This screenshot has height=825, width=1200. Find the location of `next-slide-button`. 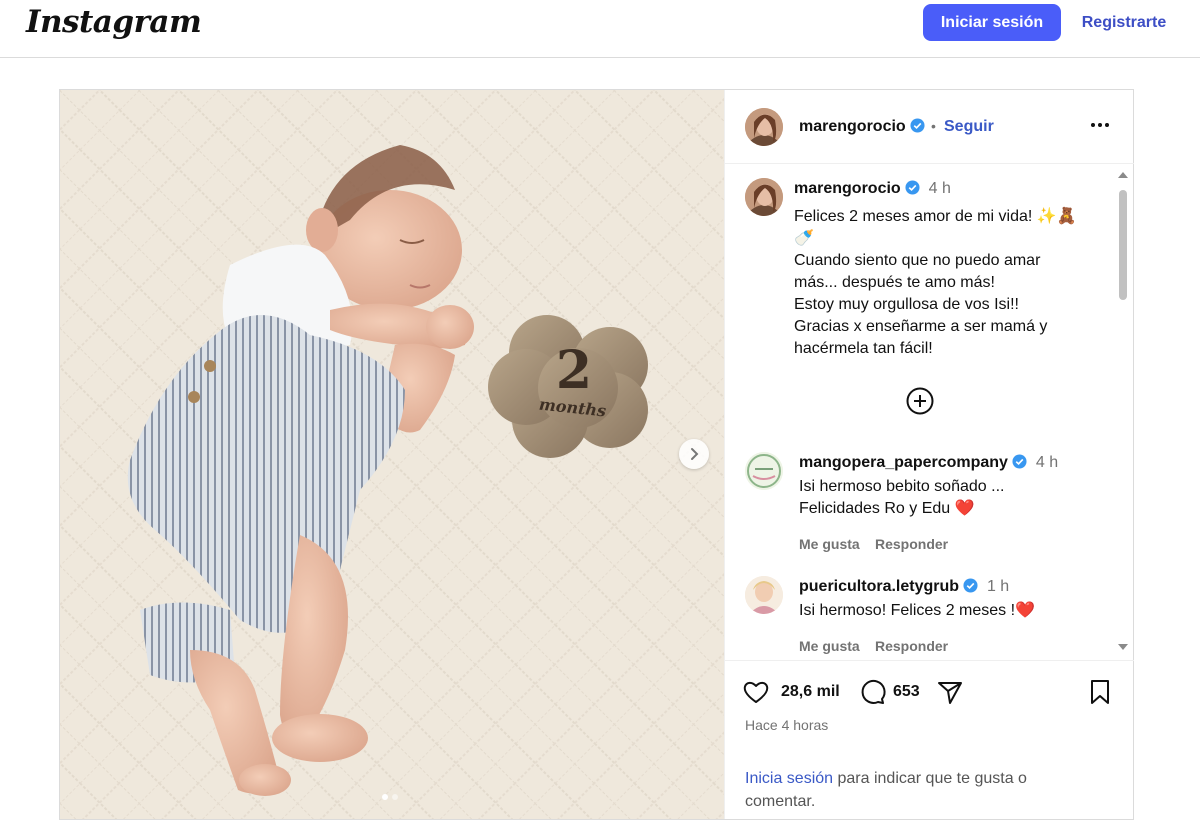

next-slide-button is located at coordinates (694, 454).